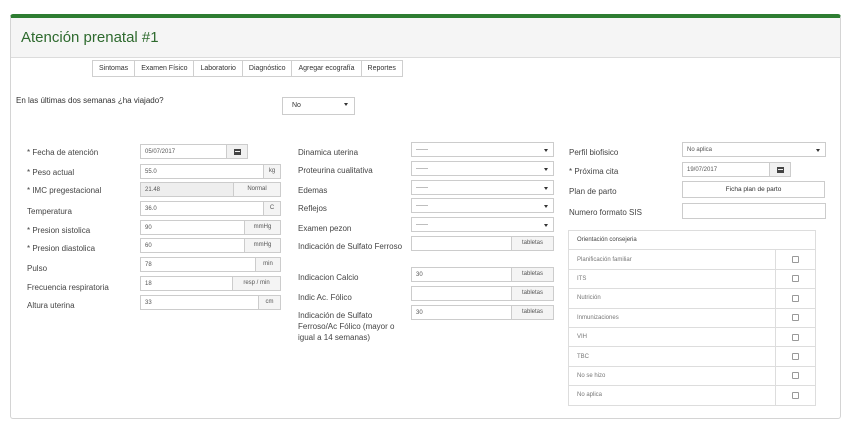 The width and height of the screenshot is (850, 432). I want to click on tab-reportes: Reportes, so click(382, 68).